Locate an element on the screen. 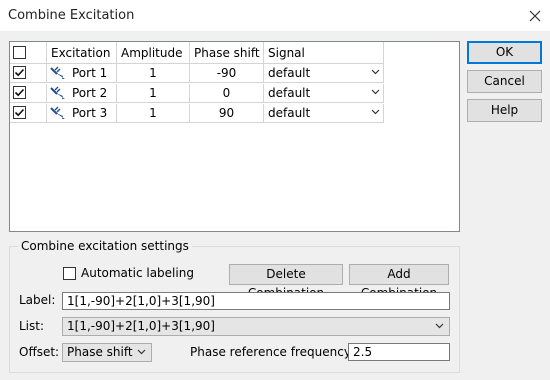 The height and width of the screenshot is (380, 550). excitation-cell: Port 1 is located at coordinates (82, 73).